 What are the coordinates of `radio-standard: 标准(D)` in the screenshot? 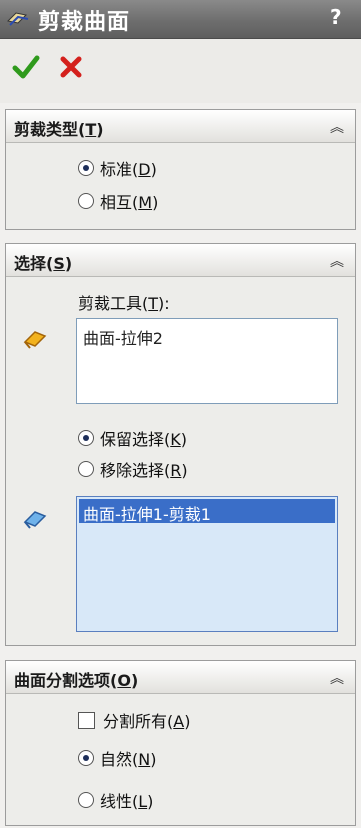 It's located at (117, 168).